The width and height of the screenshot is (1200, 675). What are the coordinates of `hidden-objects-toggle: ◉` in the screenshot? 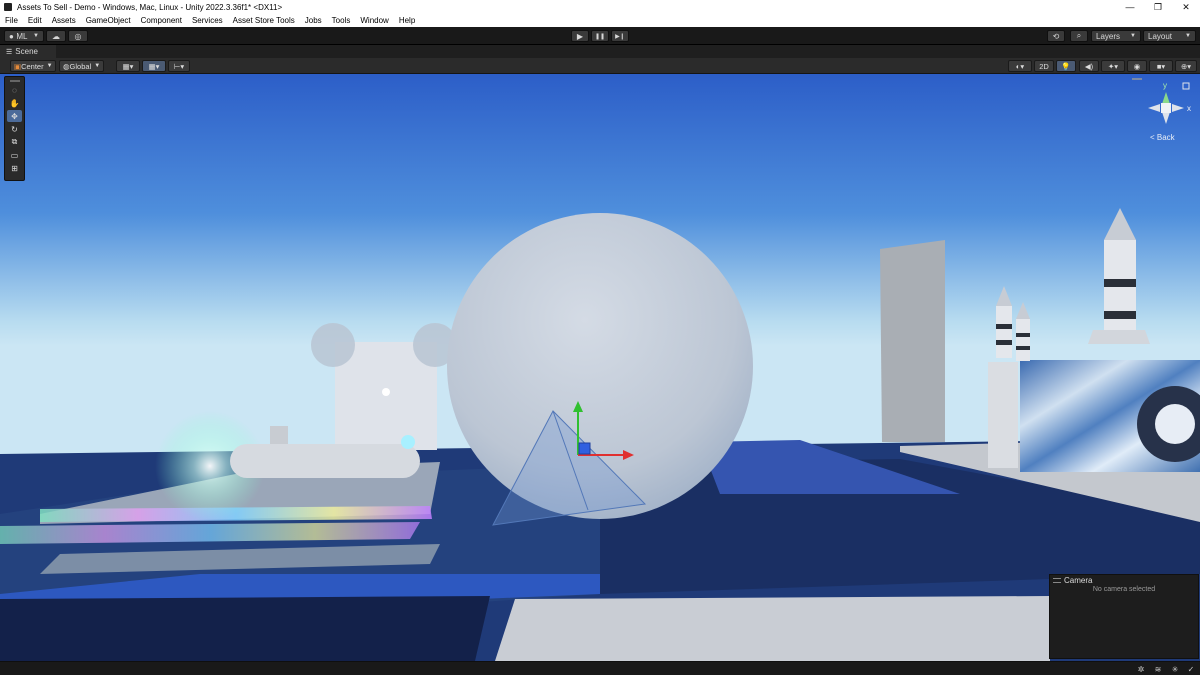 It's located at (1137, 66).